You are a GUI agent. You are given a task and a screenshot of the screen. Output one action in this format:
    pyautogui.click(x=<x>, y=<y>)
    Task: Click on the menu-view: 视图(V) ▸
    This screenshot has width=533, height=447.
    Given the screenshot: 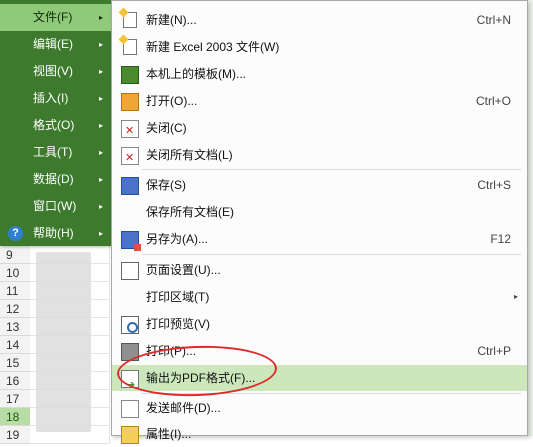 What is the action you would take?
    pyautogui.click(x=55, y=71)
    